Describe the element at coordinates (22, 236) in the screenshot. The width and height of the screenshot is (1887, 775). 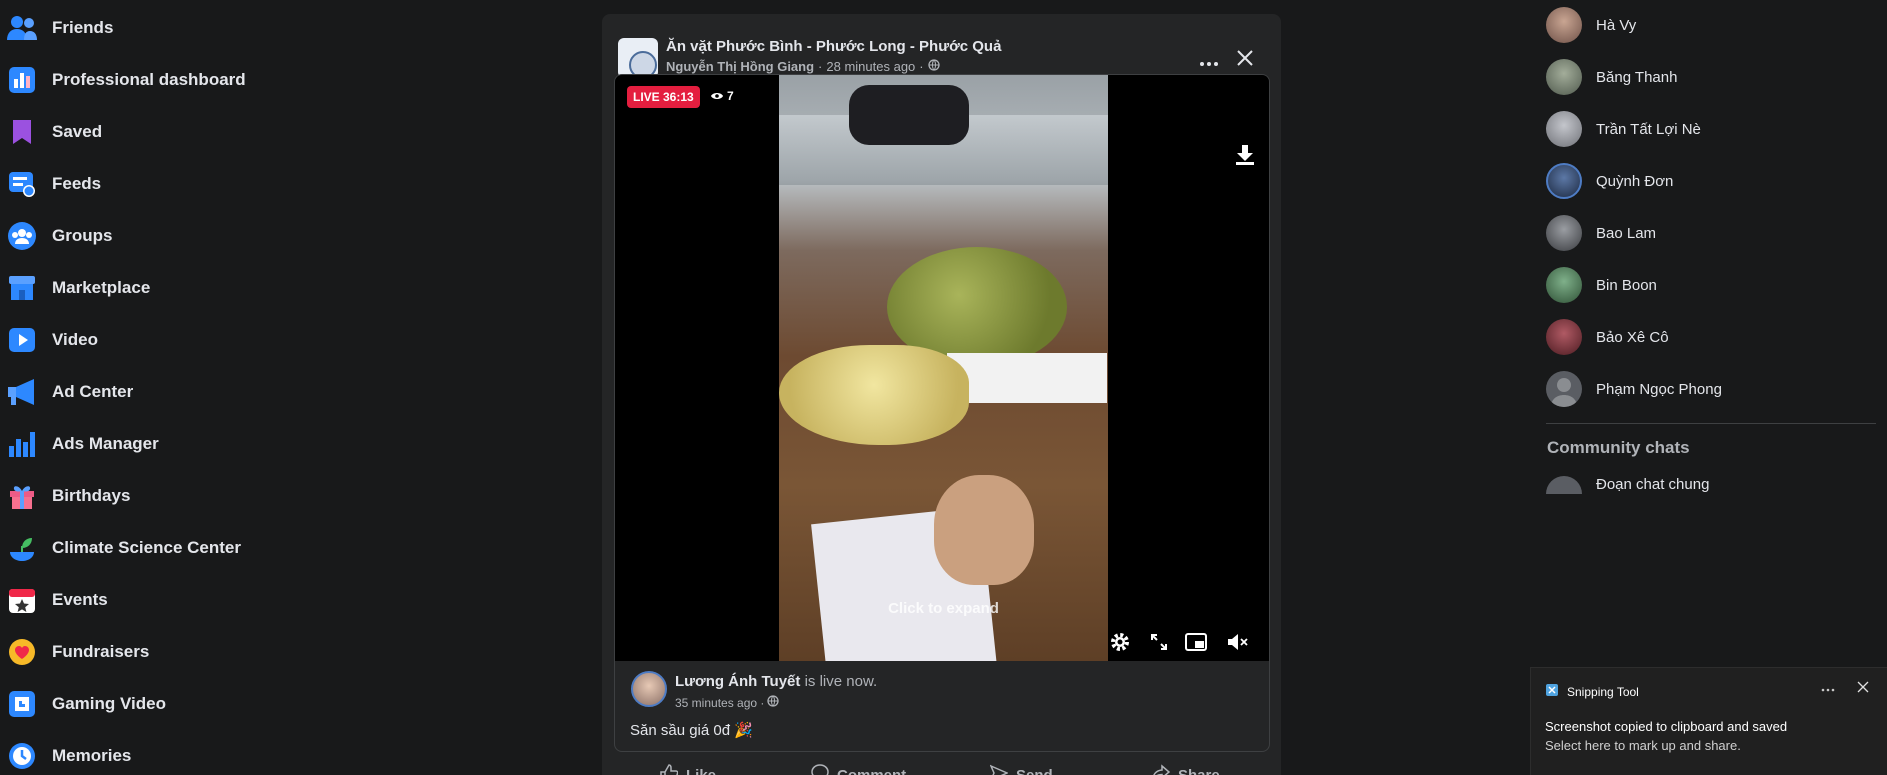
I see `groups-icon` at that location.